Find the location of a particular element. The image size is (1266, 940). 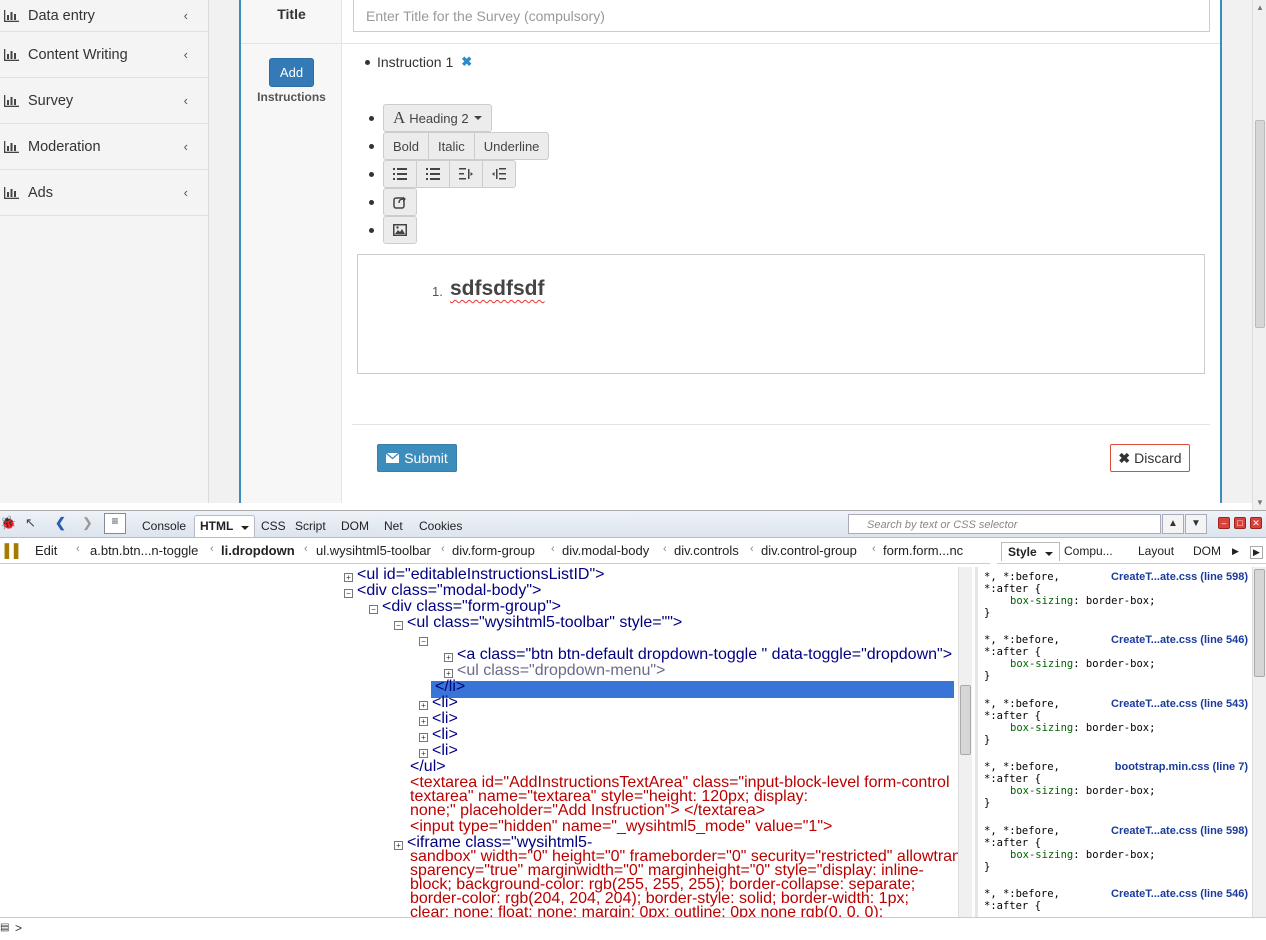

sidebar-item-data-entry: Data entry ‹ is located at coordinates (104, 16).